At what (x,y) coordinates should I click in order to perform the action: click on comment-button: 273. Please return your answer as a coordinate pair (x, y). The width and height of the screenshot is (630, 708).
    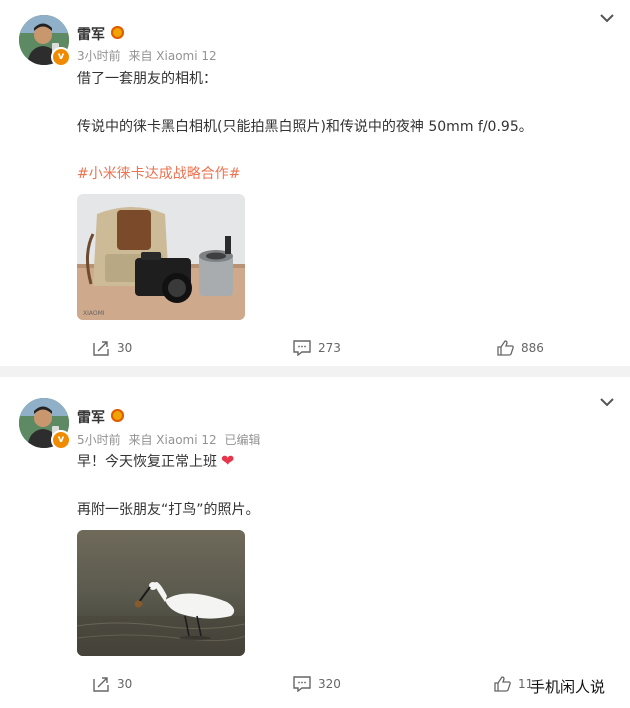
    Looking at the image, I should click on (317, 348).